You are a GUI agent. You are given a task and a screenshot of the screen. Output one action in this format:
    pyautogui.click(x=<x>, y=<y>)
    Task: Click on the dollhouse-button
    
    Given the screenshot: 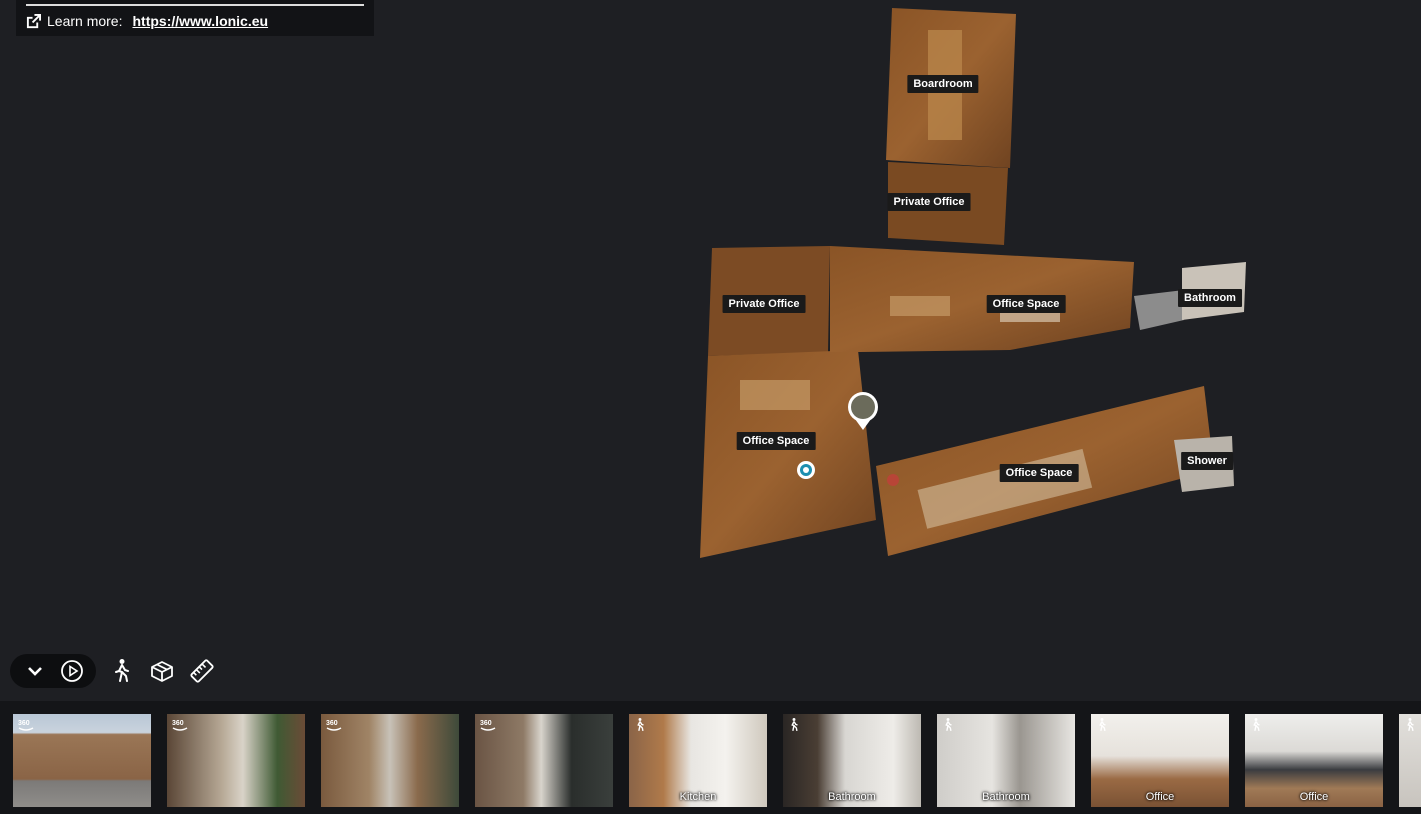 What is the action you would take?
    pyautogui.click(x=162, y=671)
    